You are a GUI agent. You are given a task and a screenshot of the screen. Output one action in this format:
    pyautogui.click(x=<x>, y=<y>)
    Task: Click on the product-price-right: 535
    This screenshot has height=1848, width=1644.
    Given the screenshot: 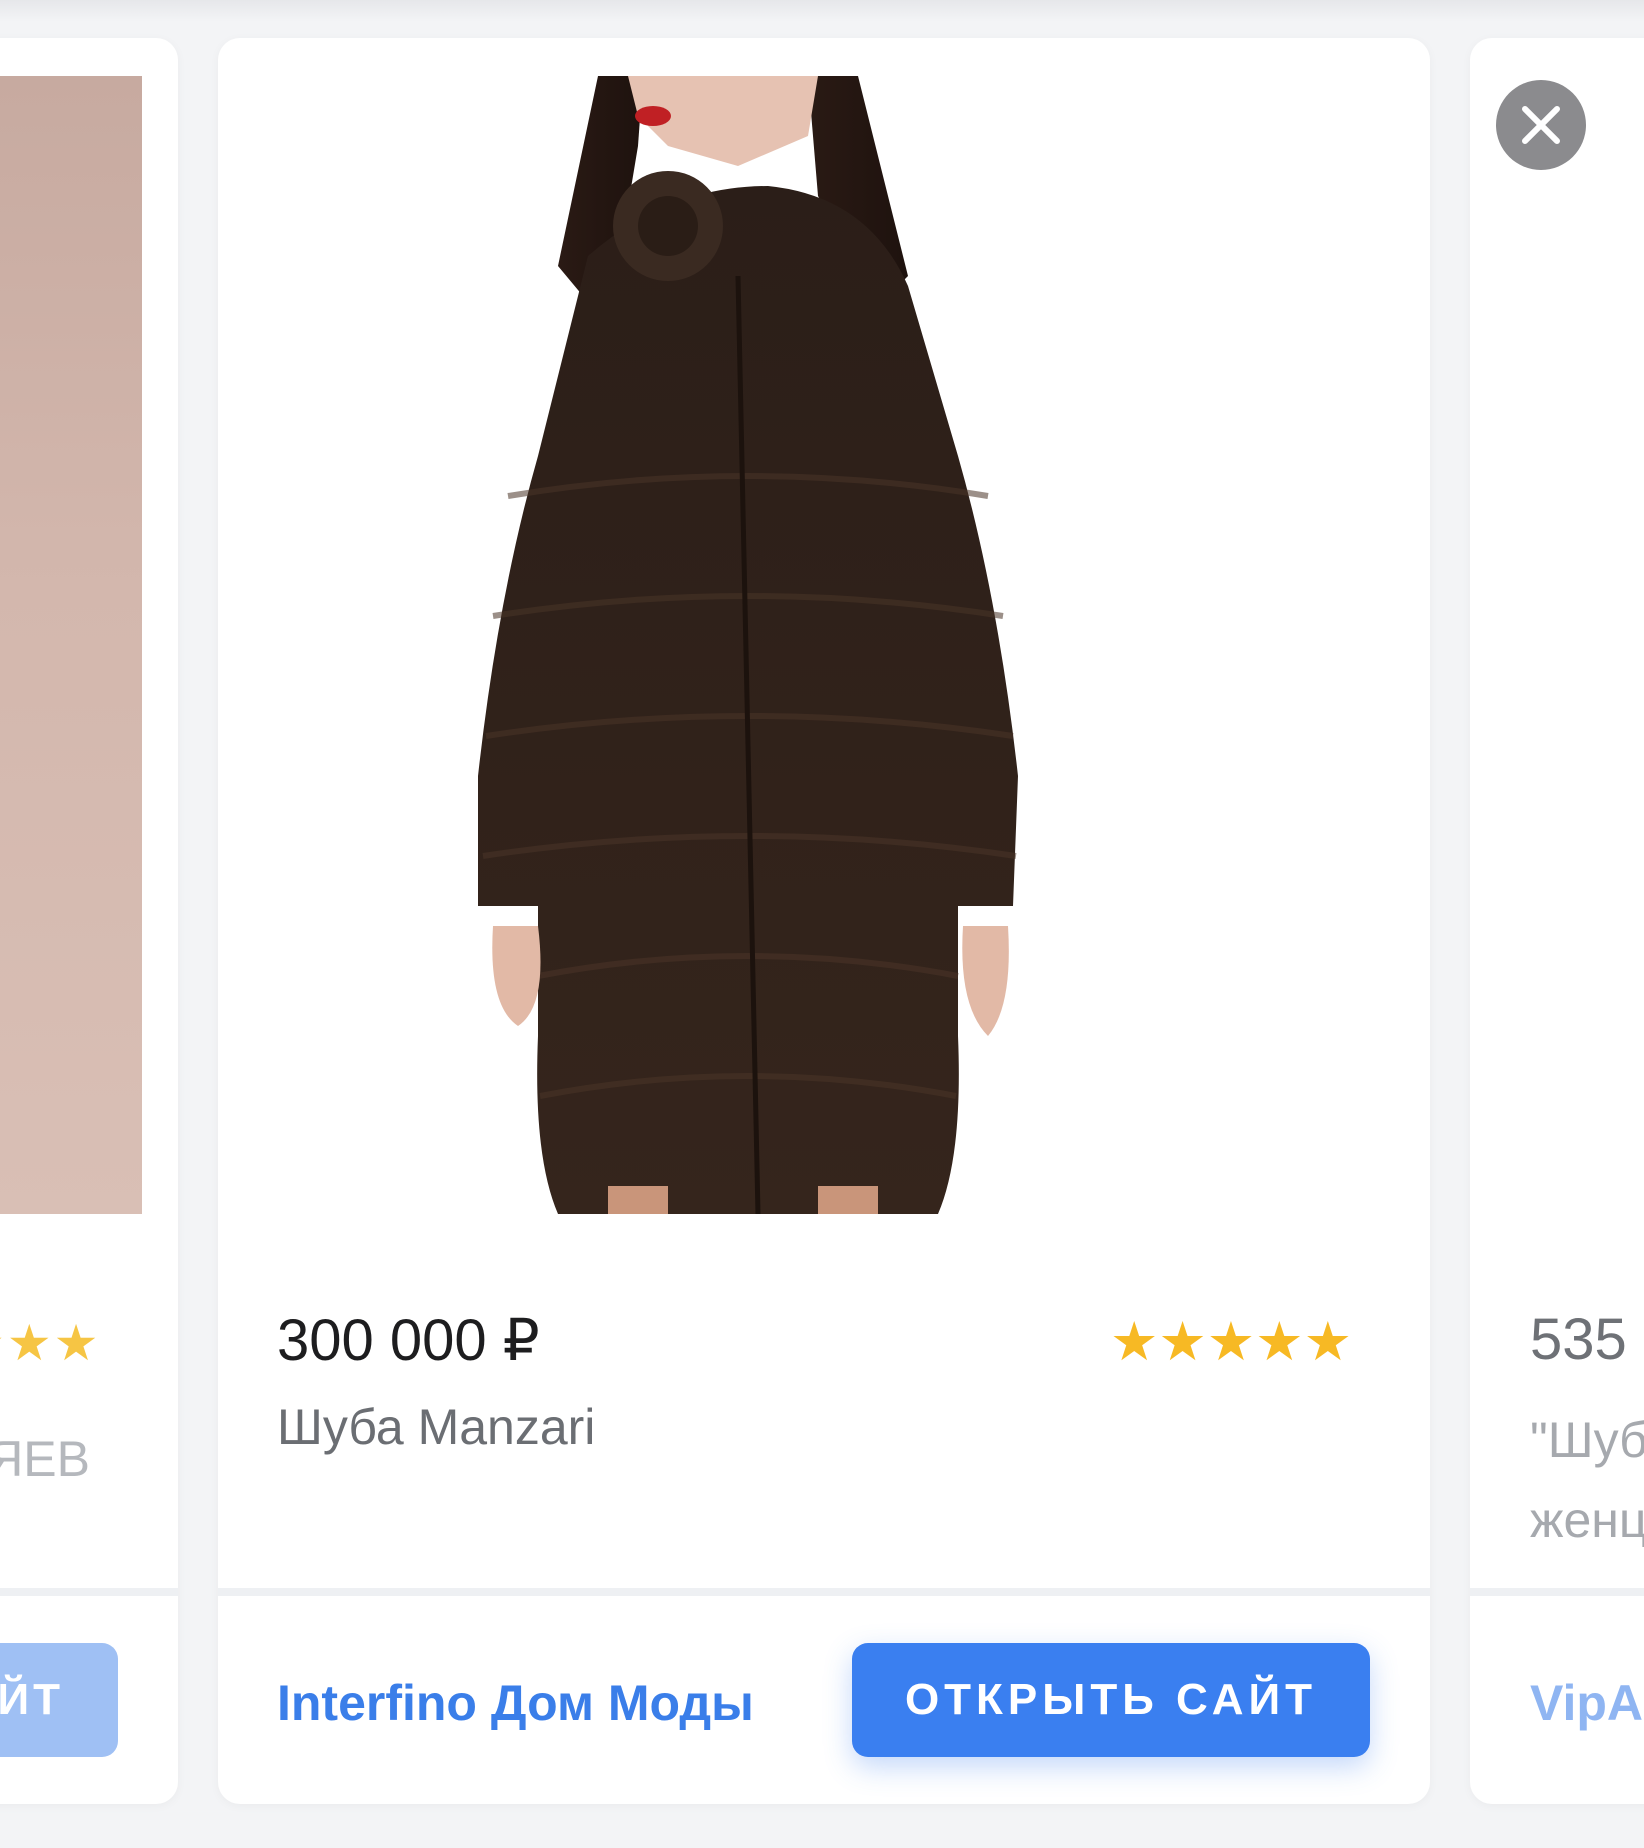 What is the action you would take?
    pyautogui.click(x=1578, y=1339)
    